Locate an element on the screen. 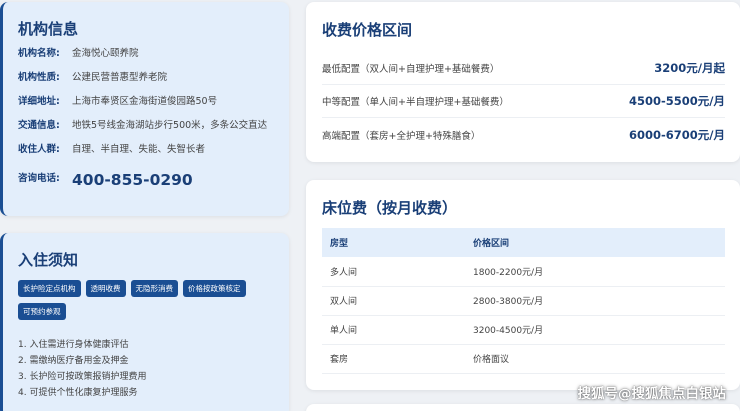 The width and height of the screenshot is (740, 411). tag-badge: 透明收费 is located at coordinates (105, 288).